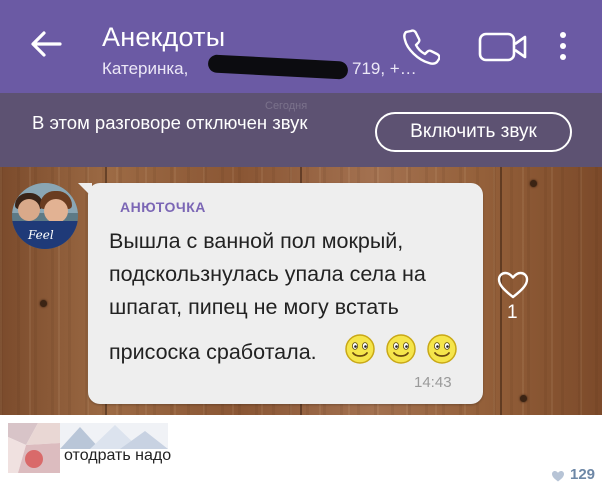  I want to click on sender-avatar: Feel, so click(45, 216).